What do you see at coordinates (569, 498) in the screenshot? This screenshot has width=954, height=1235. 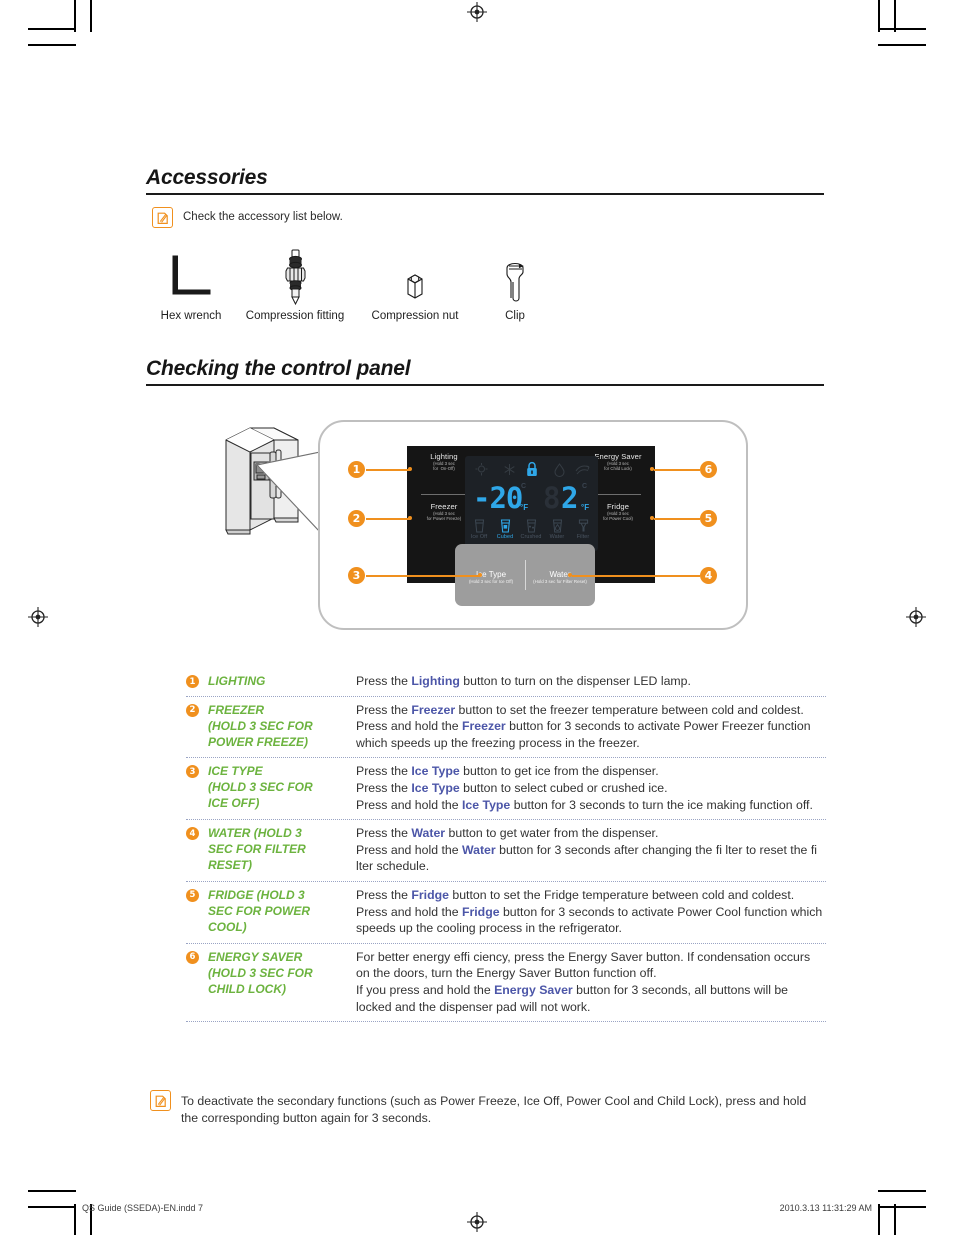 I see `fridge-temperature-value: 2` at bounding box center [569, 498].